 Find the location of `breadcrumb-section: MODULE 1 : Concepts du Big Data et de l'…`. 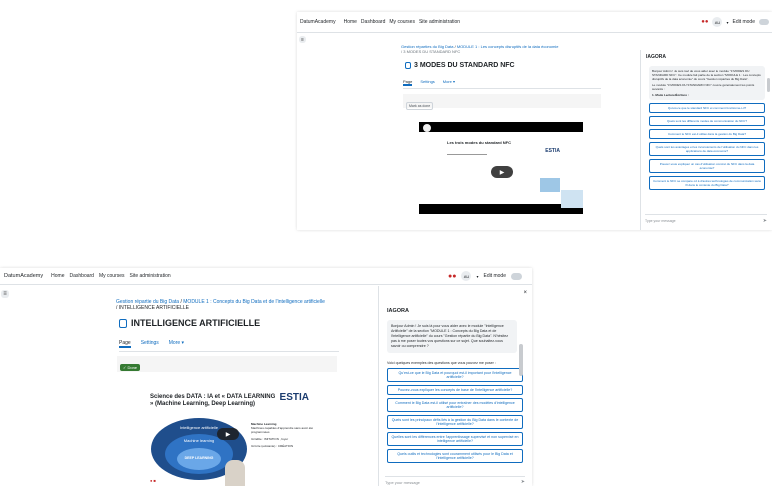

breadcrumb-section: MODULE 1 : Concepts du Big Data et de l'… is located at coordinates (254, 302).